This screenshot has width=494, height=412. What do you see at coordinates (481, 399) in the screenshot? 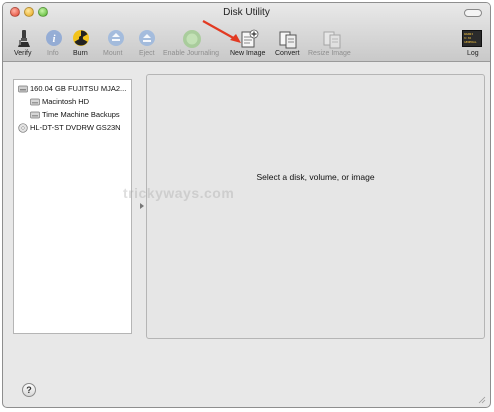
I see `resize-grip-icon` at bounding box center [481, 399].